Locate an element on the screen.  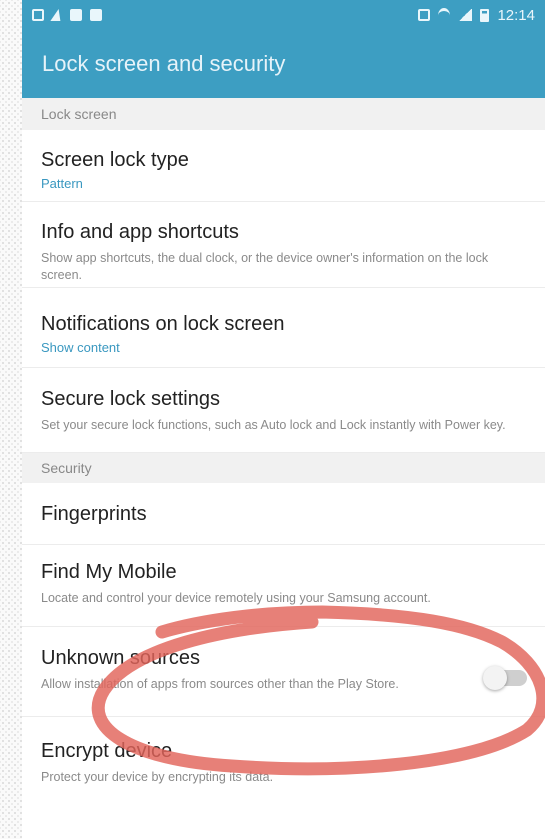
notification-square-icon is located at coordinates (38, 15).